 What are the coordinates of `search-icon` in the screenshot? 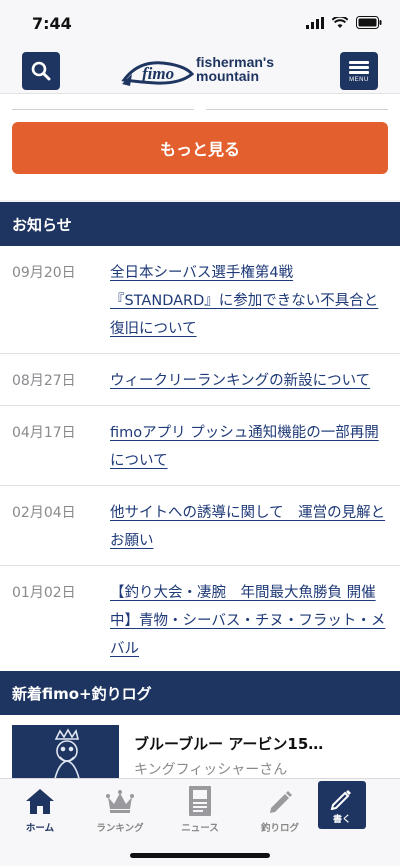 It's located at (41, 71).